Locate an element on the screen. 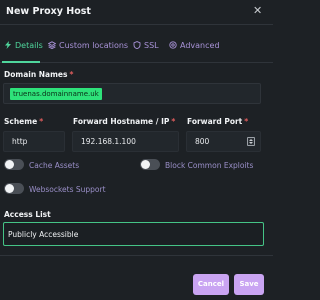 Image resolution: width=320 pixels, height=300 pixels. tab-label: Advanced is located at coordinates (200, 45).